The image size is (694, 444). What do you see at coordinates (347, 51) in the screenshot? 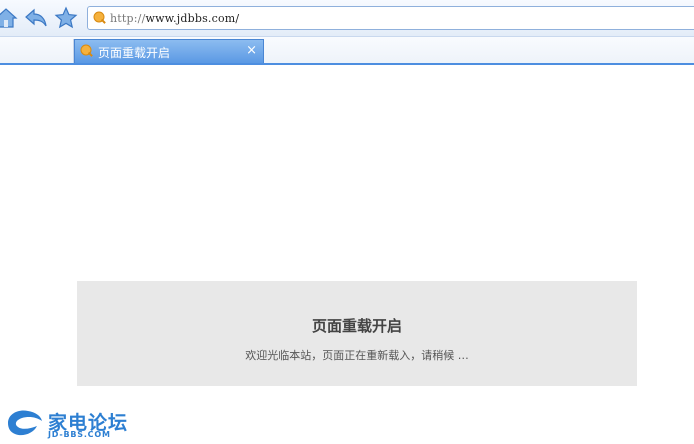
I see `tab-strip: 页面重载开启 ×` at bounding box center [347, 51].